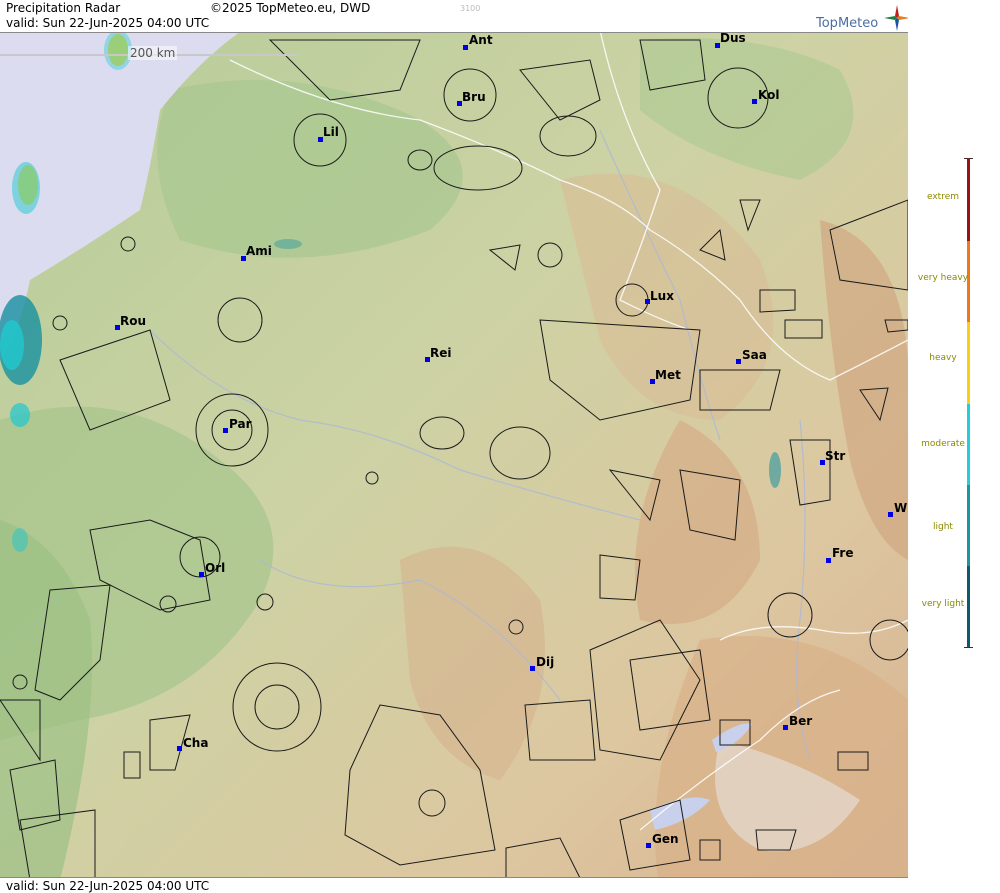 This screenshot has width=1000, height=893. What do you see at coordinates (943, 197) in the screenshot?
I see `legend-label-extrem: extrem` at bounding box center [943, 197].